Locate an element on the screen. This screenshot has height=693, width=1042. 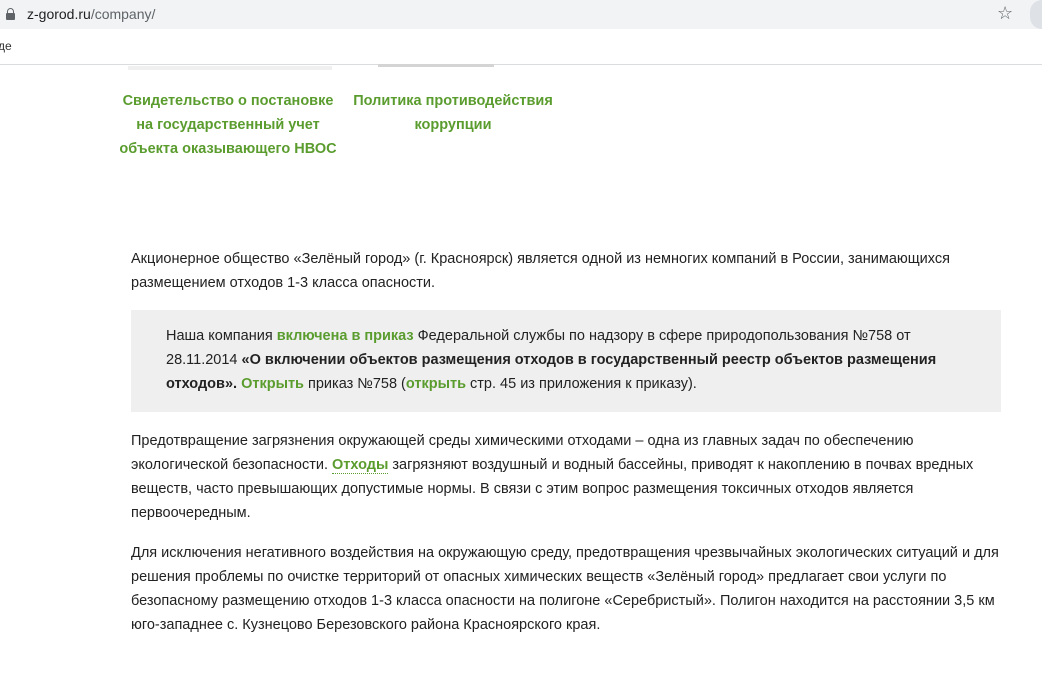
document-link-anticorruption: Политика противодействия коррупции is located at coordinates (453, 113).